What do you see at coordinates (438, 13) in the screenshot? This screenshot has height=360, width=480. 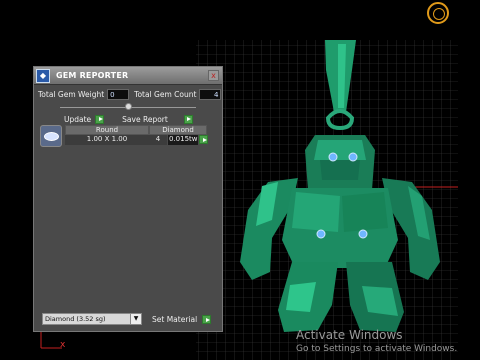 I see `view-orientation-ring-icon` at bounding box center [438, 13].